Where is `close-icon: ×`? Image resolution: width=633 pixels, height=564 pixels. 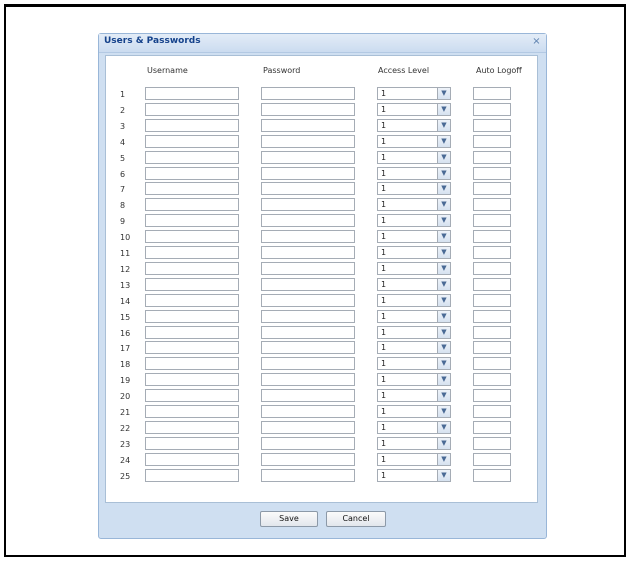 close-icon: × is located at coordinates (536, 41).